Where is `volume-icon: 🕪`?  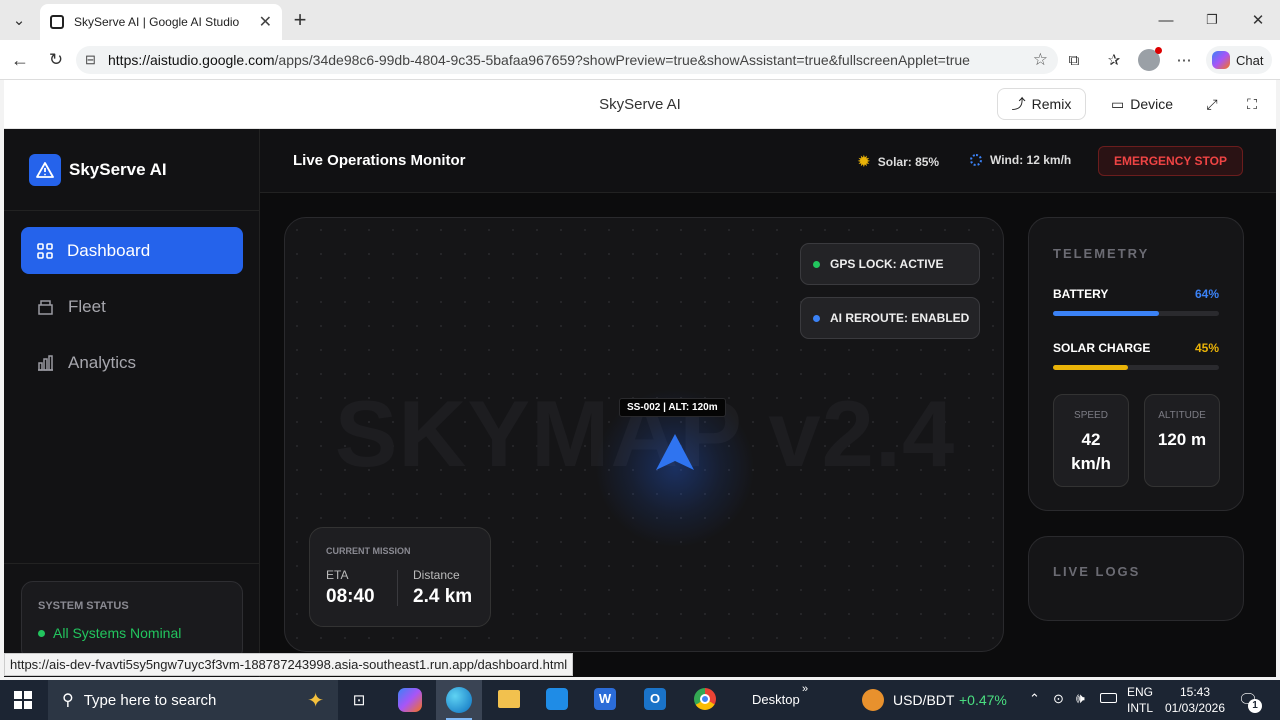
volume-icon: 🕪 is located at coordinates (1080, 698).